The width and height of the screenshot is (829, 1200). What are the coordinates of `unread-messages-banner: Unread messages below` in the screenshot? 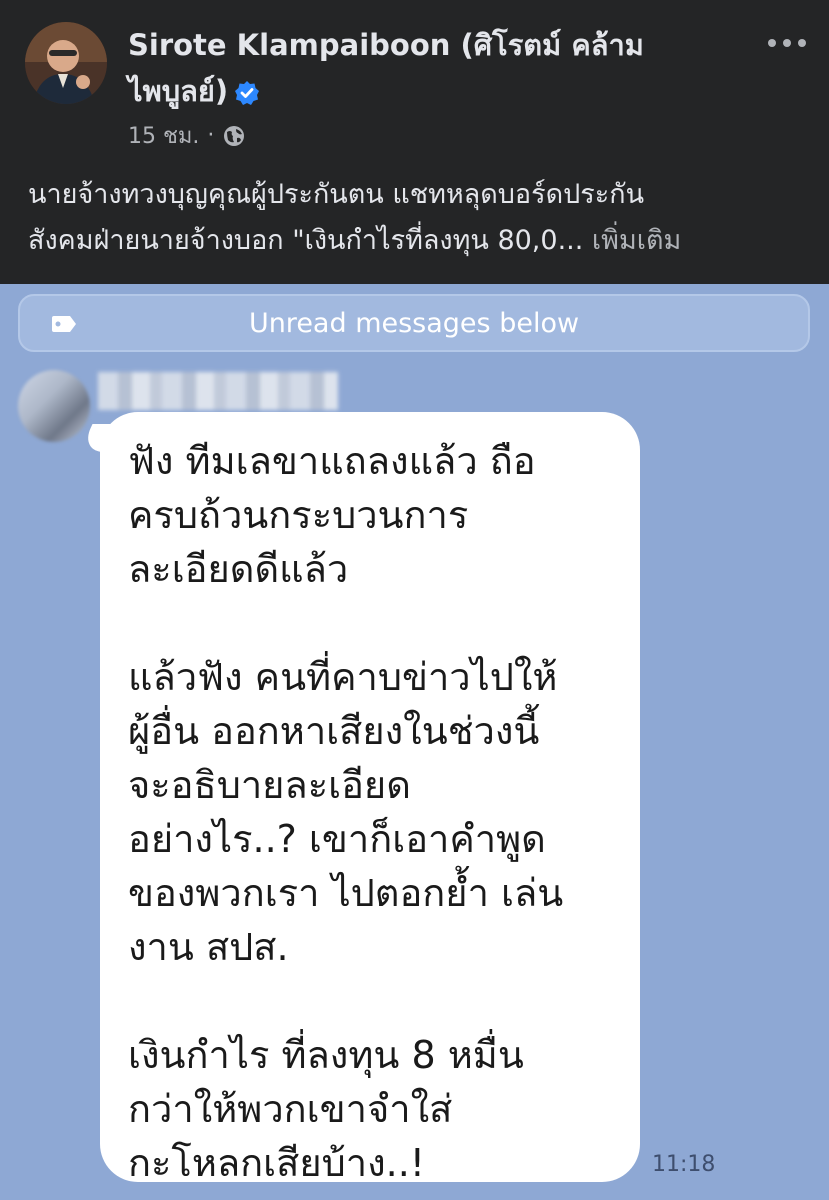 It's located at (414, 323).